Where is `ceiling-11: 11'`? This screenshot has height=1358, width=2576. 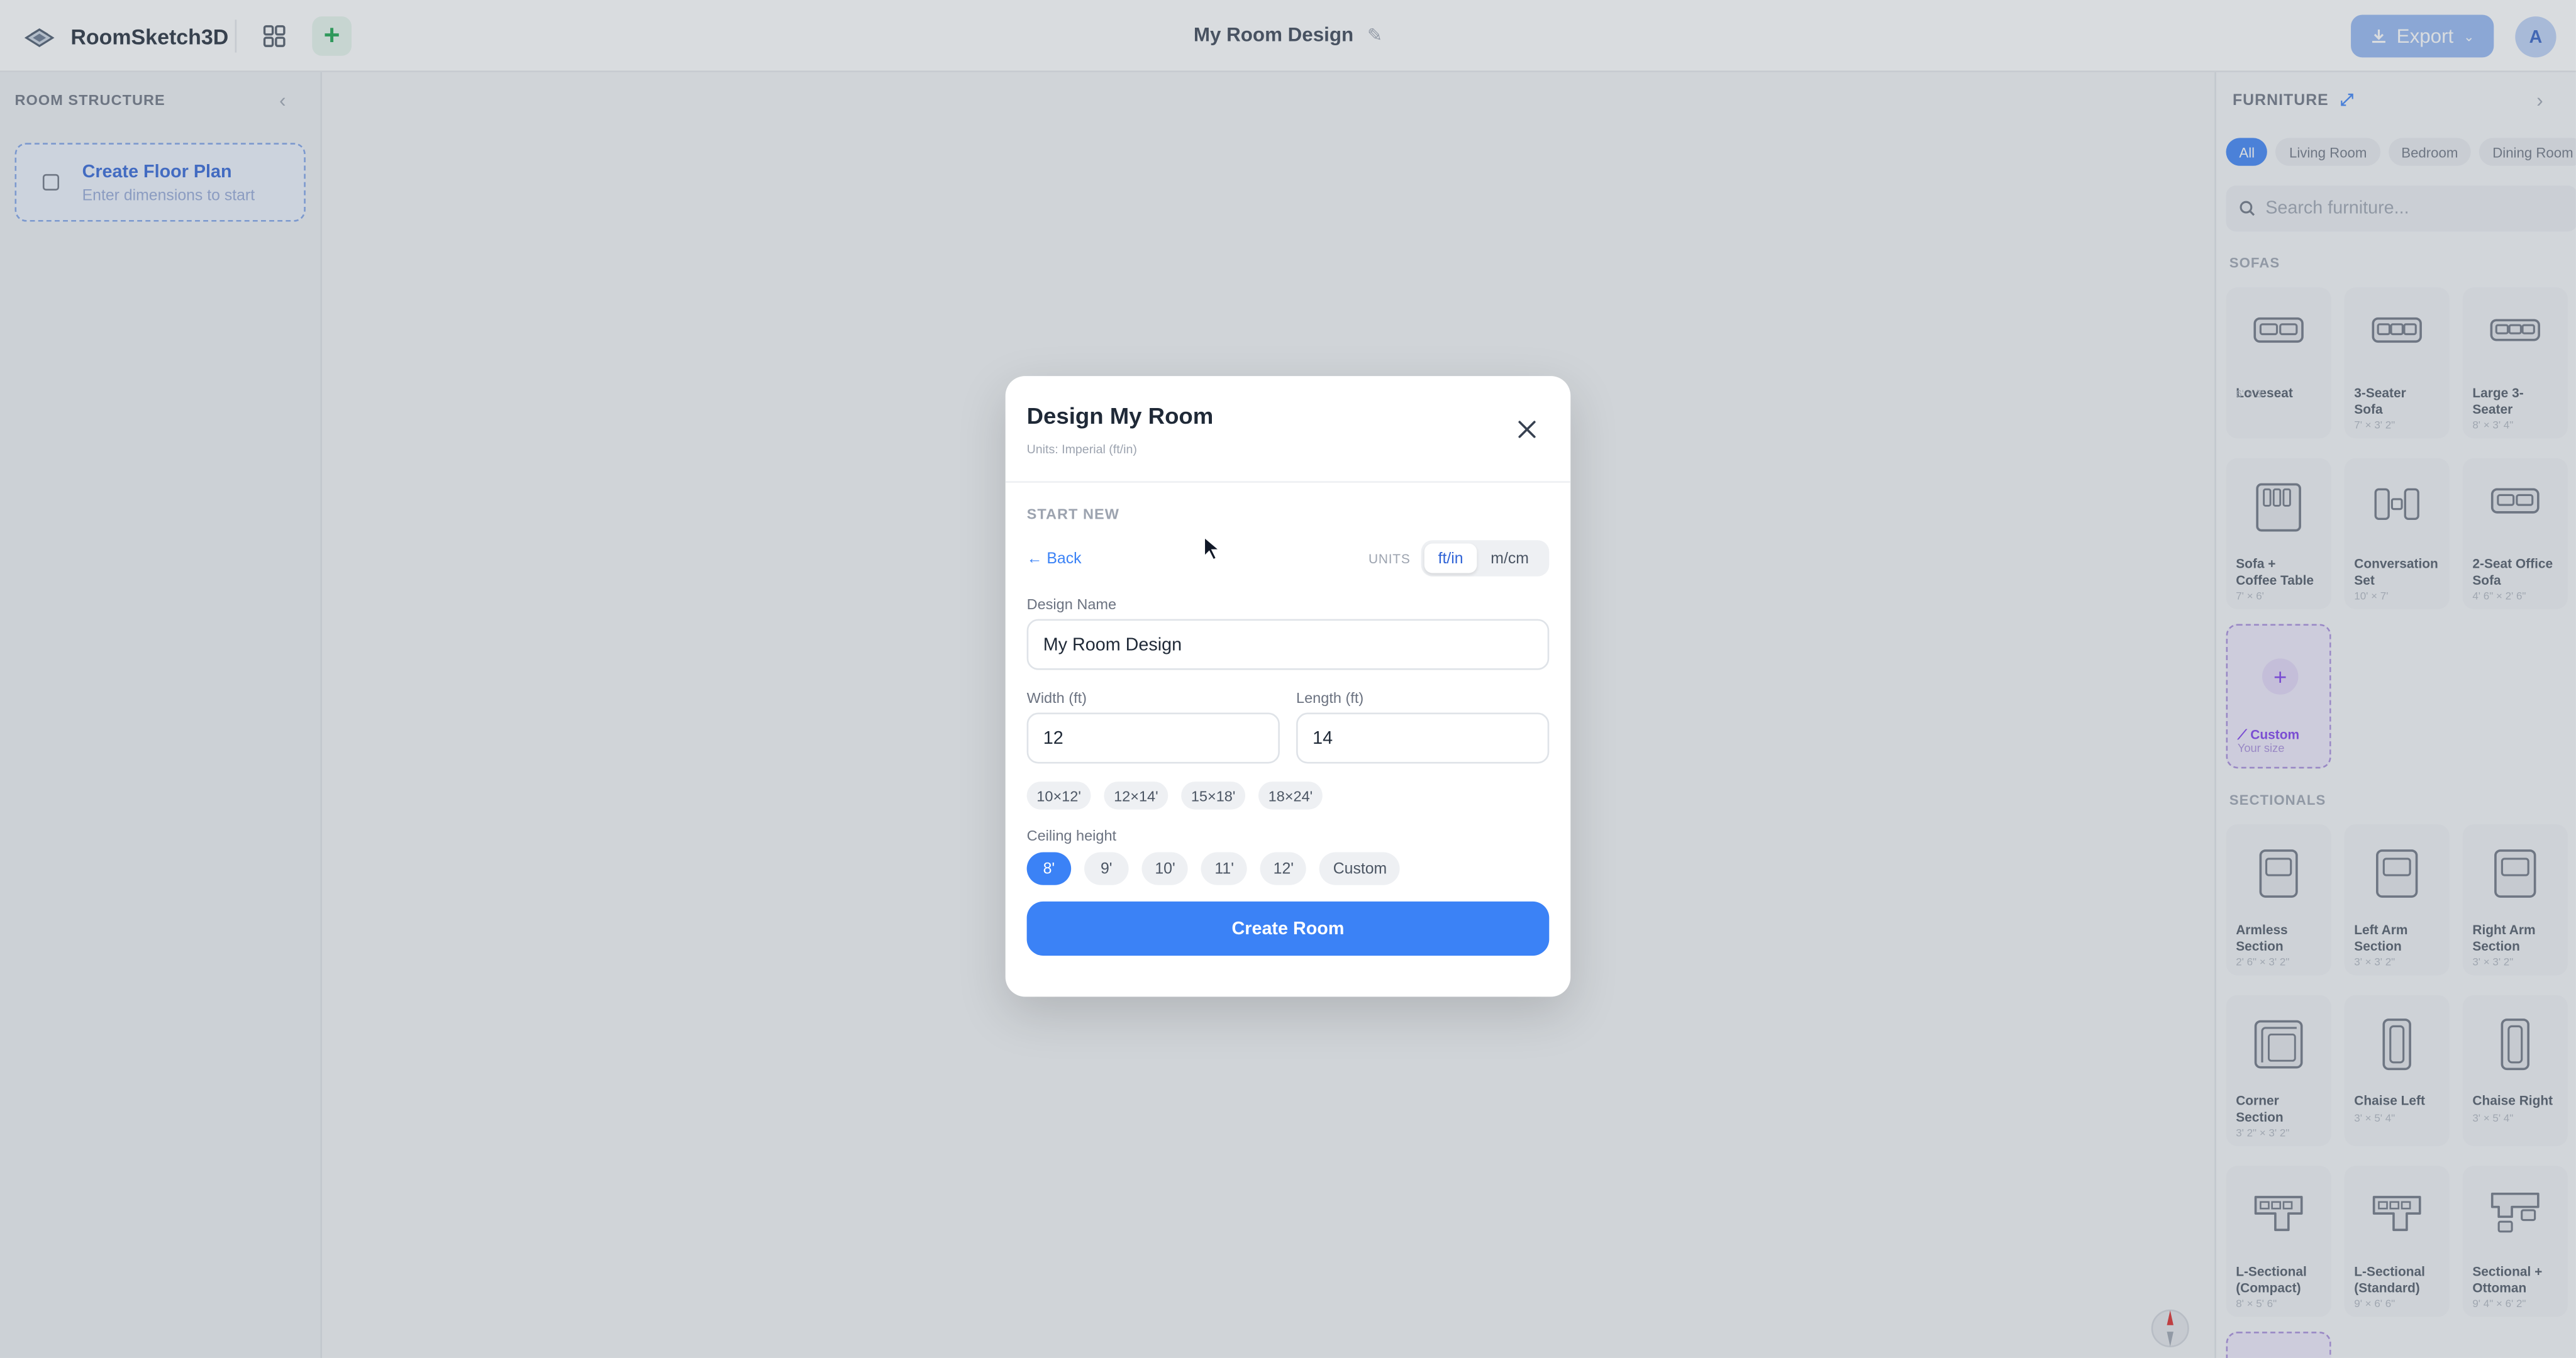 ceiling-11: 11' is located at coordinates (1224, 868).